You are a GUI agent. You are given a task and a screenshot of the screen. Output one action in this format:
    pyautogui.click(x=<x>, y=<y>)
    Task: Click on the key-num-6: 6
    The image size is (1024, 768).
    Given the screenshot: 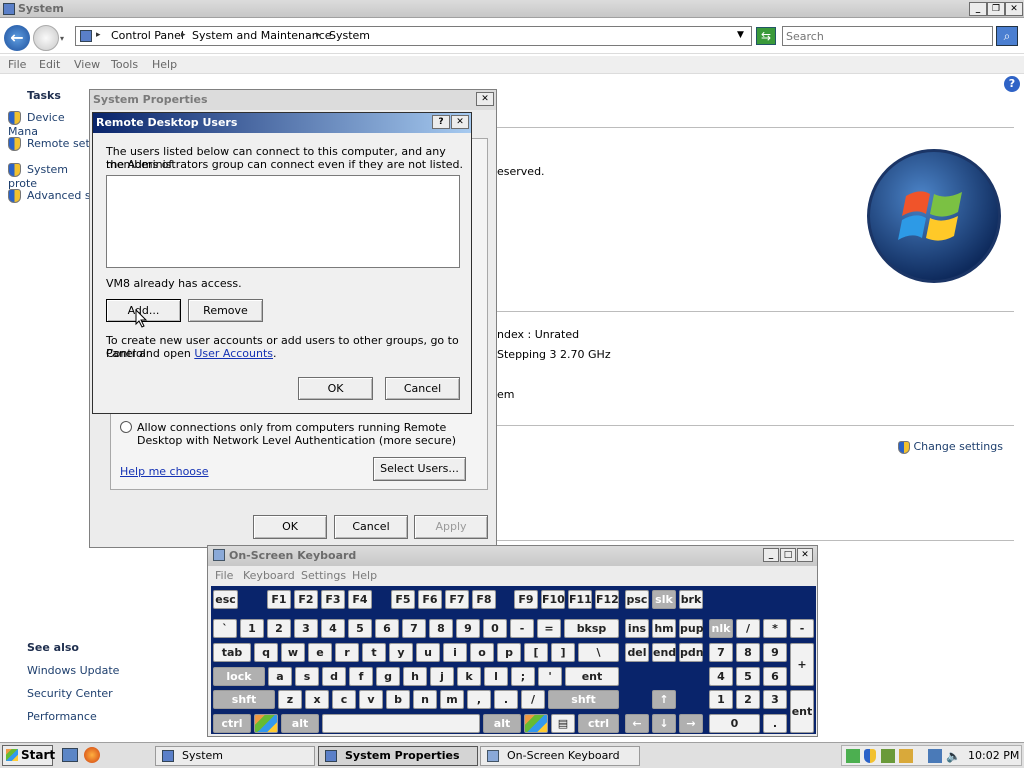 What is the action you would take?
    pyautogui.click(x=775, y=676)
    